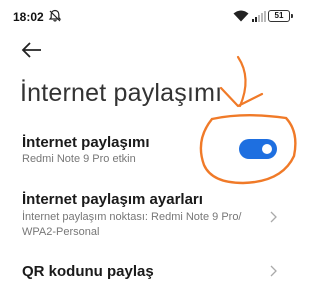 The image size is (320, 300). Describe the element at coordinates (55, 15) in the screenshot. I see `dnd-icon` at that location.